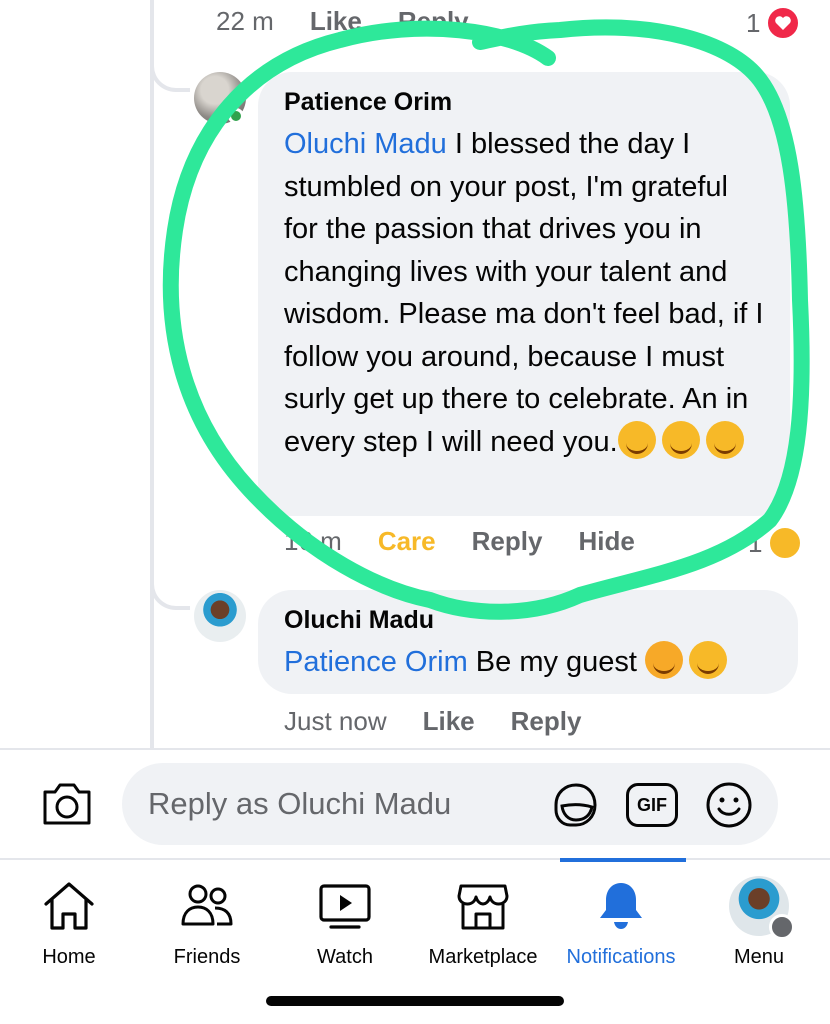 Image resolution: width=830 pixels, height=1024 pixels. I want to click on comment-author: Patience Orim, so click(524, 102).